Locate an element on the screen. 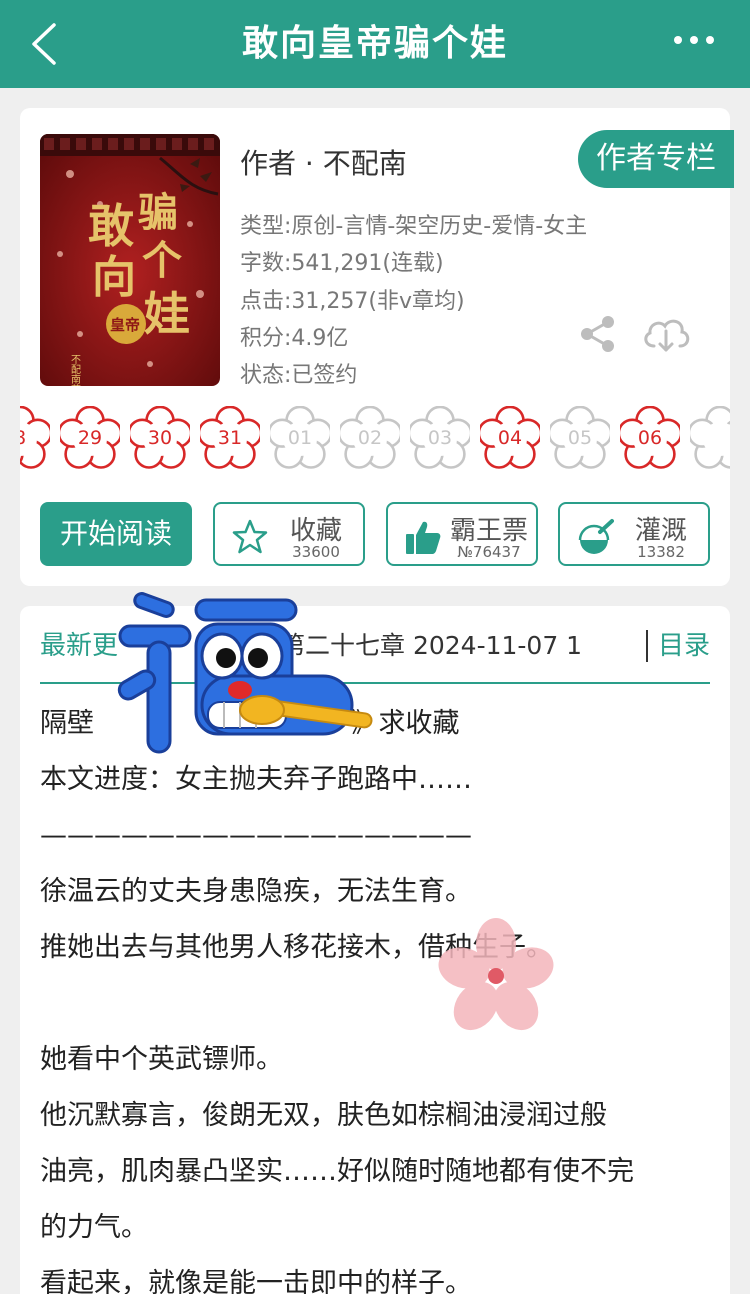 The height and width of the screenshot is (1294, 750). intro-line: 看起来，就像是能一击即中的样子。 is located at coordinates (256, 1281).